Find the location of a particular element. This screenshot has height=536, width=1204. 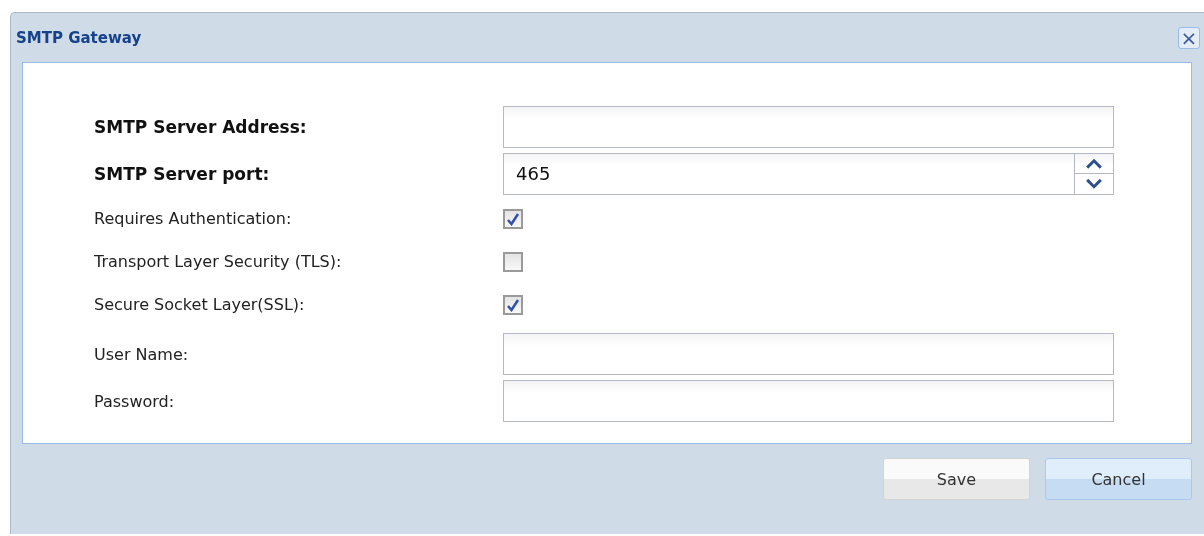

password-field is located at coordinates (808, 401).